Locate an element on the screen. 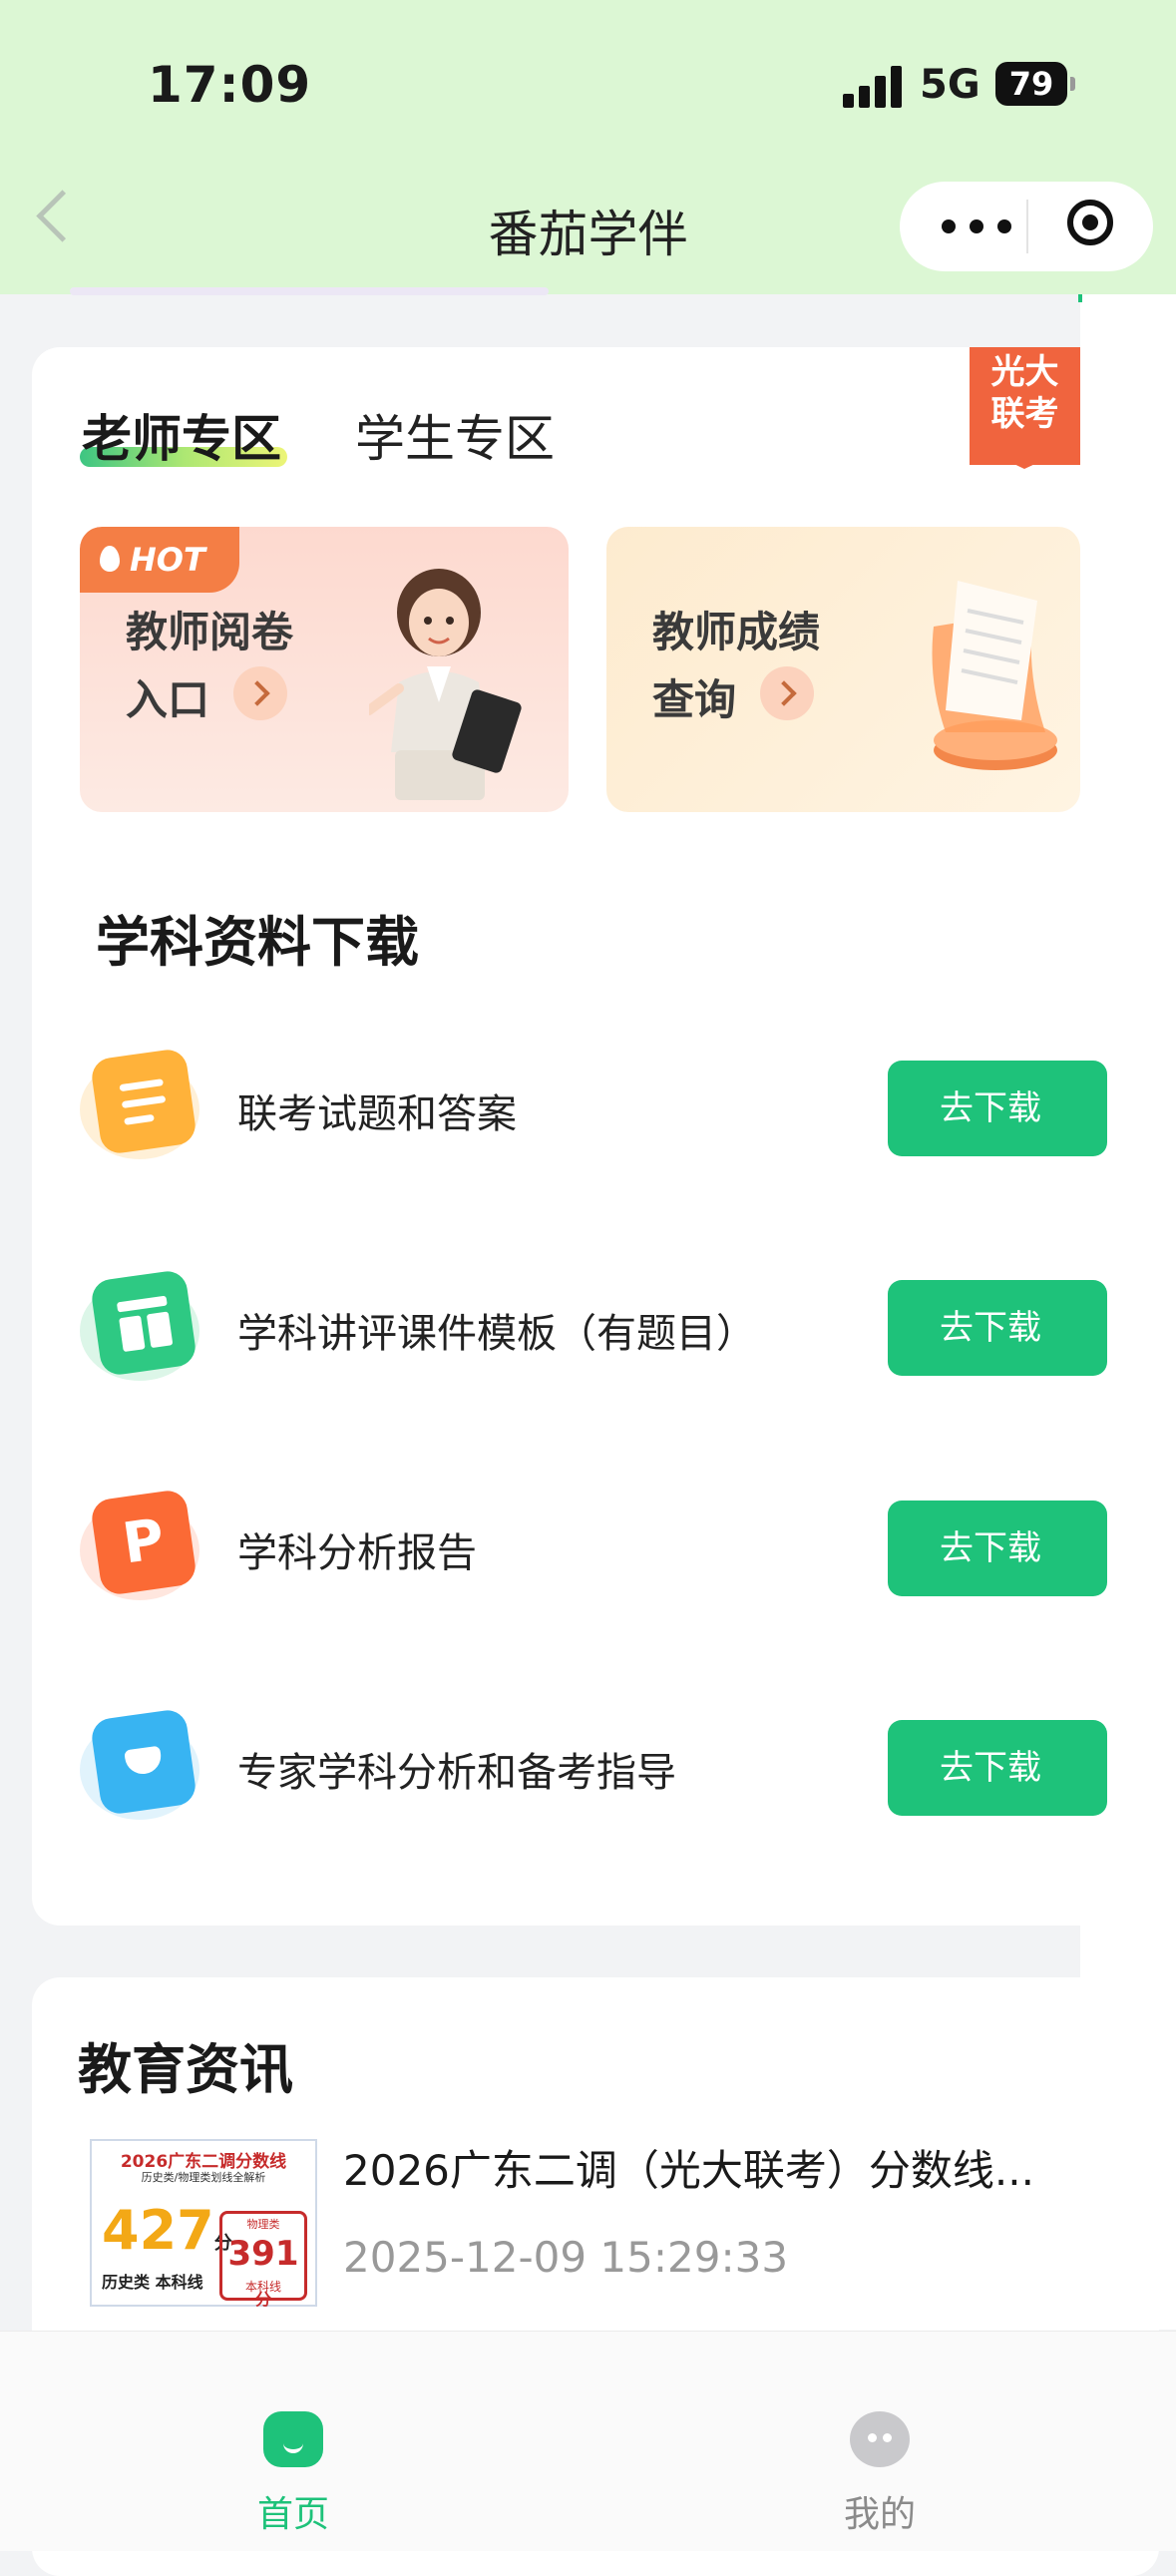  tab-teacher: 老师专区 is located at coordinates (182, 435).